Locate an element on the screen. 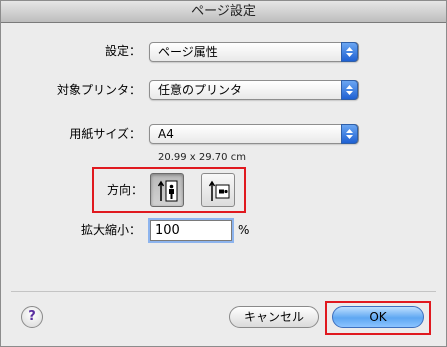 The width and height of the screenshot is (447, 347). title-bar: ページ設定 is located at coordinates (223, 12).